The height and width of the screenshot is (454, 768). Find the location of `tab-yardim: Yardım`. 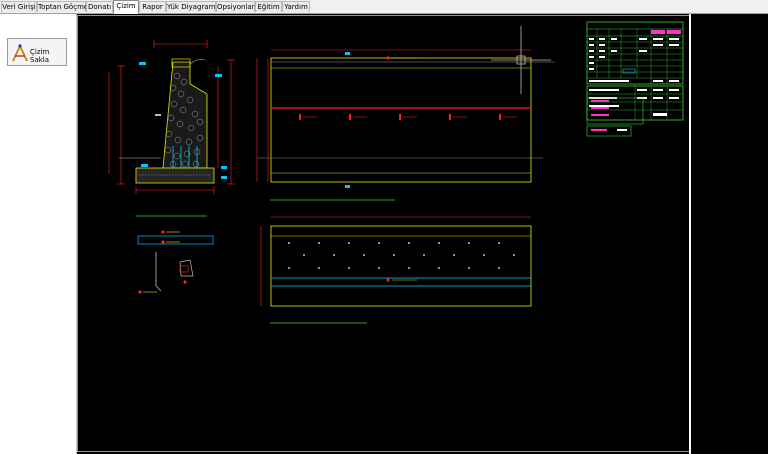

tab-yardim: Yardım is located at coordinates (296, 6).